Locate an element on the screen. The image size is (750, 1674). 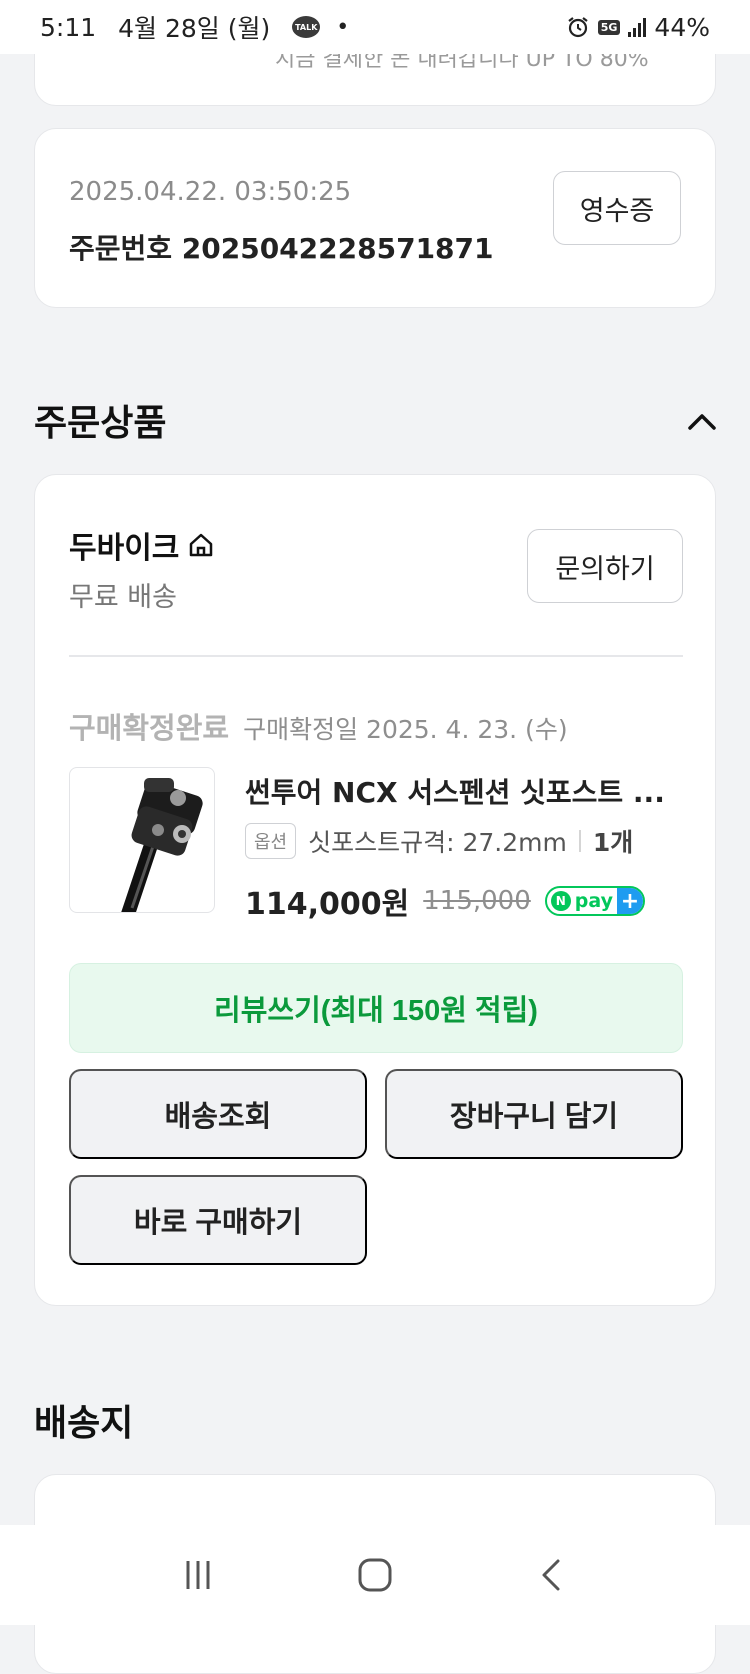
back-icon is located at coordinates (551, 1575).